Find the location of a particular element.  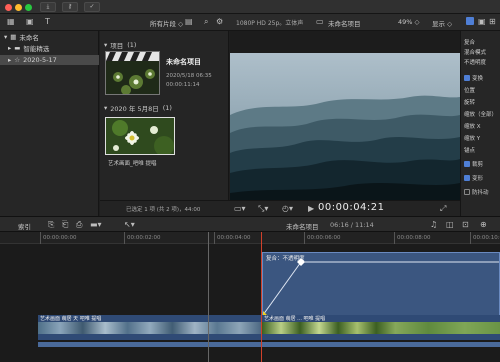

view-label: 显示 is located at coordinates (438, 24).